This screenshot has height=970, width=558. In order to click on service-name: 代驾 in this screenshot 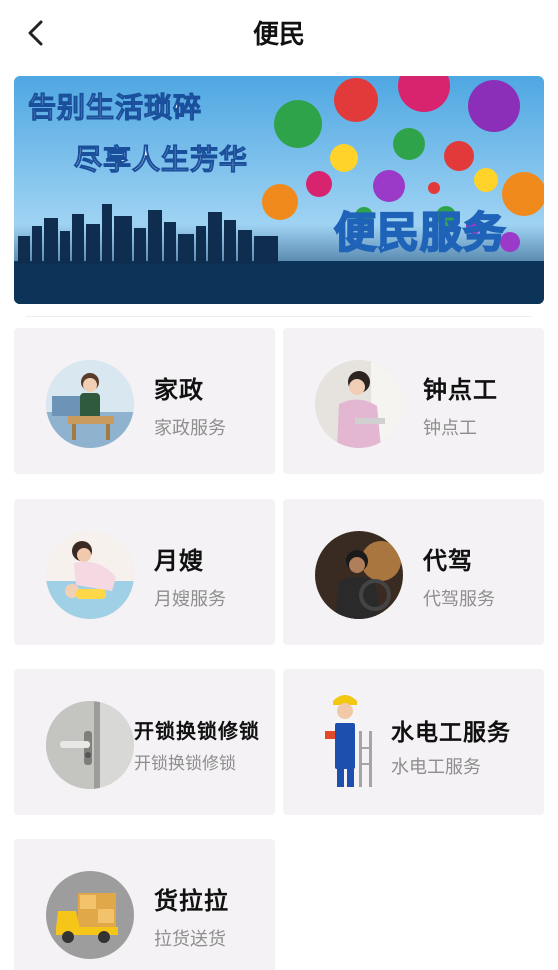, I will do `click(448, 561)`.